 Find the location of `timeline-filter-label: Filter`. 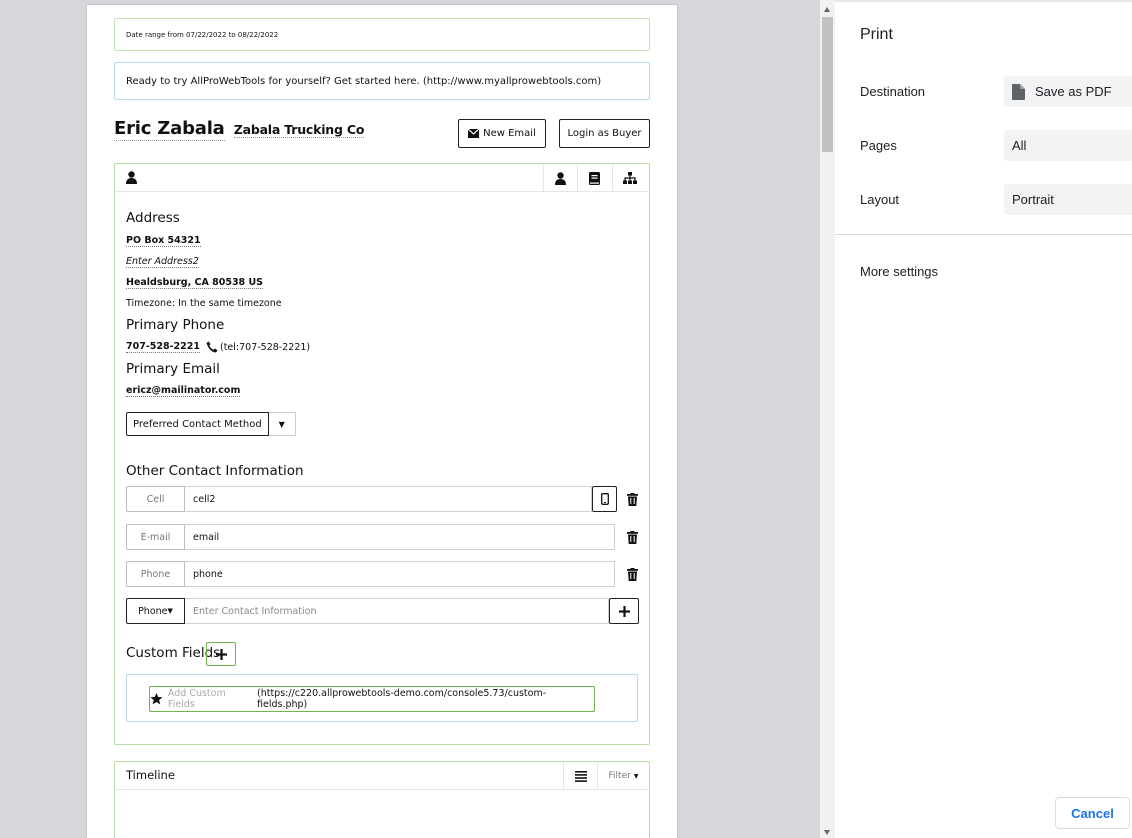

timeline-filter-label: Filter is located at coordinates (619, 776).